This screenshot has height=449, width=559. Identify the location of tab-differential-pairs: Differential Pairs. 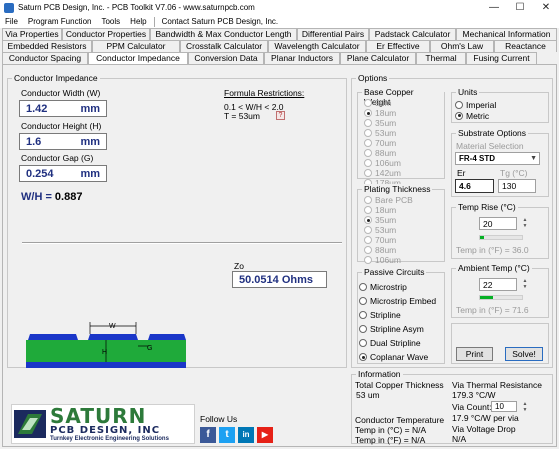
(333, 34).